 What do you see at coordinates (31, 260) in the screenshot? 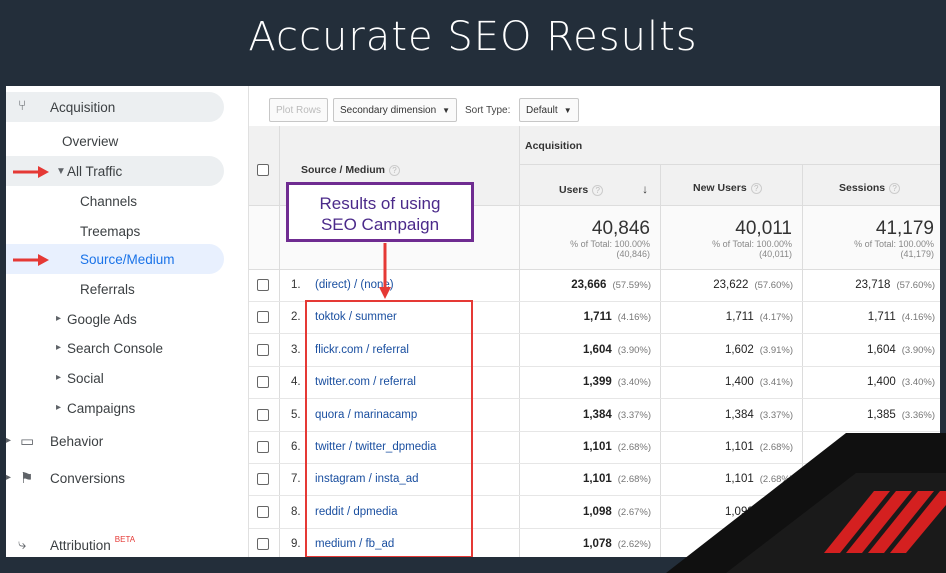
I see `red-arrow-icon` at bounding box center [31, 260].